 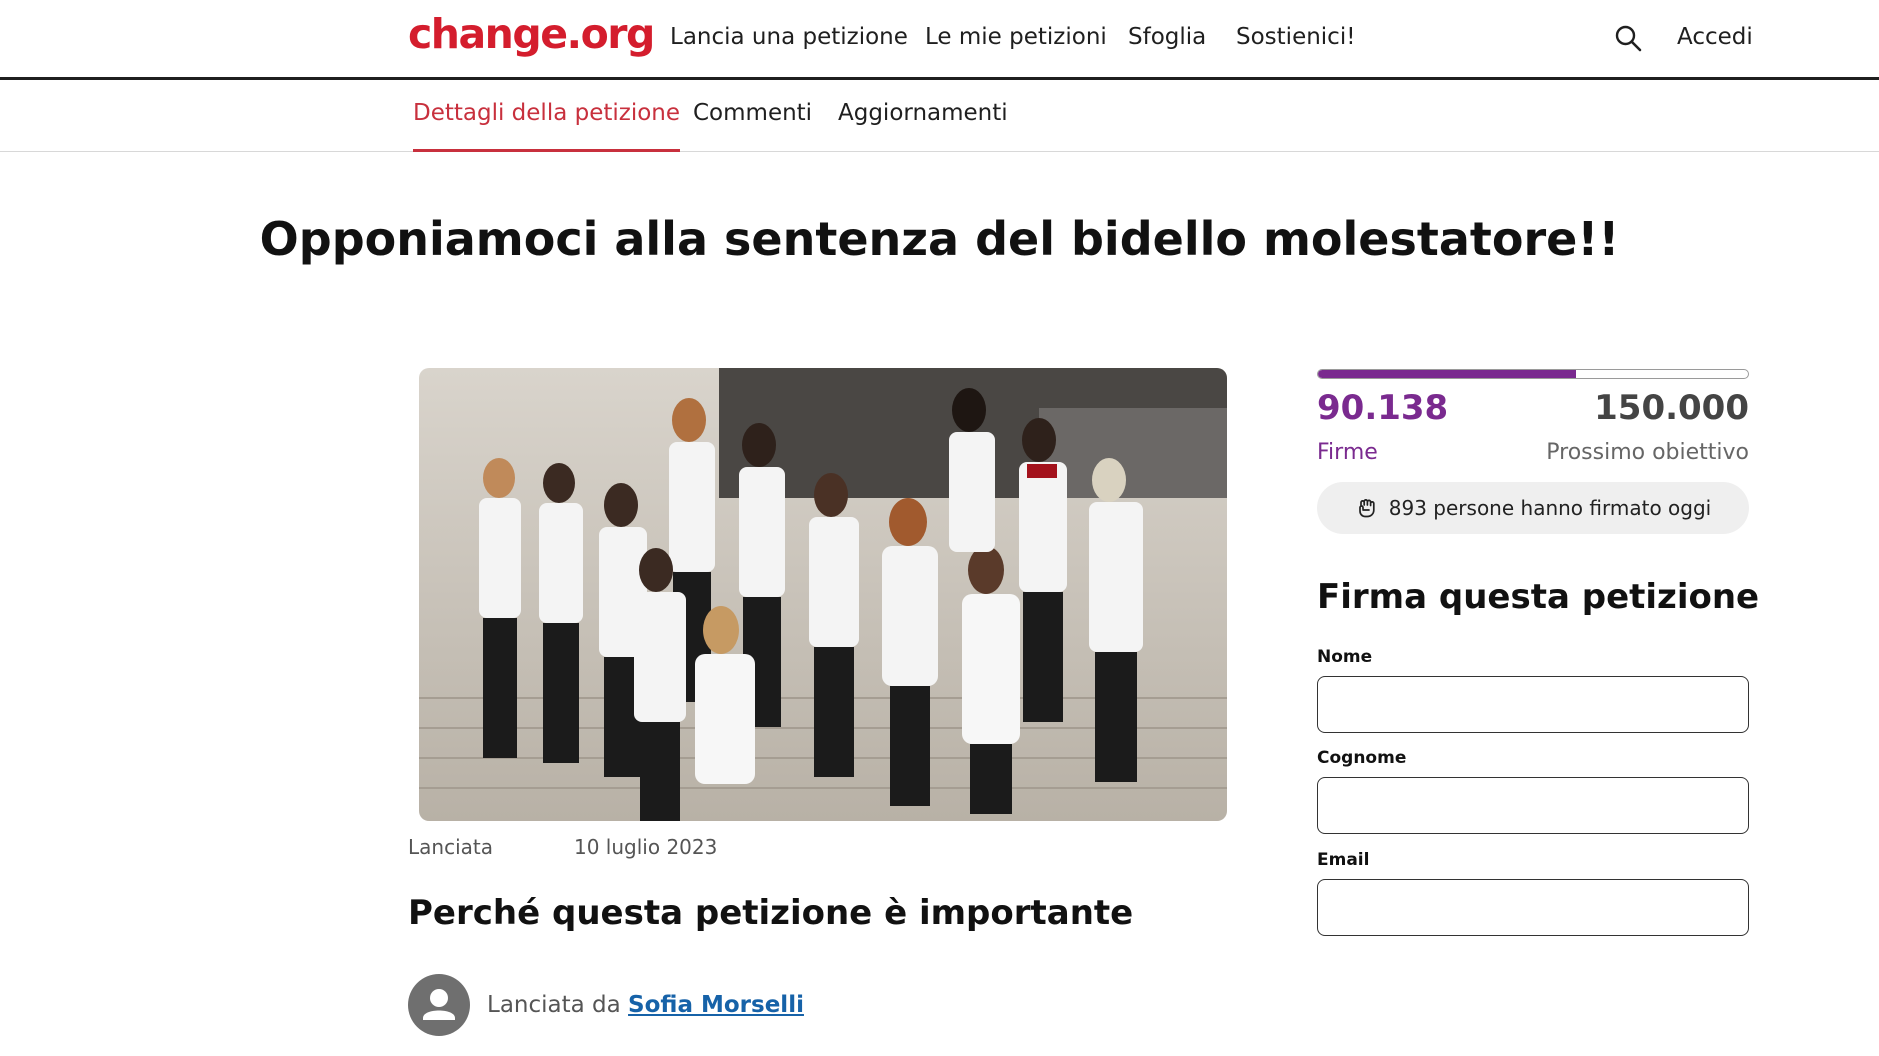 What do you see at coordinates (752, 126) in the screenshot?
I see `tab-comments: Commenti` at bounding box center [752, 126].